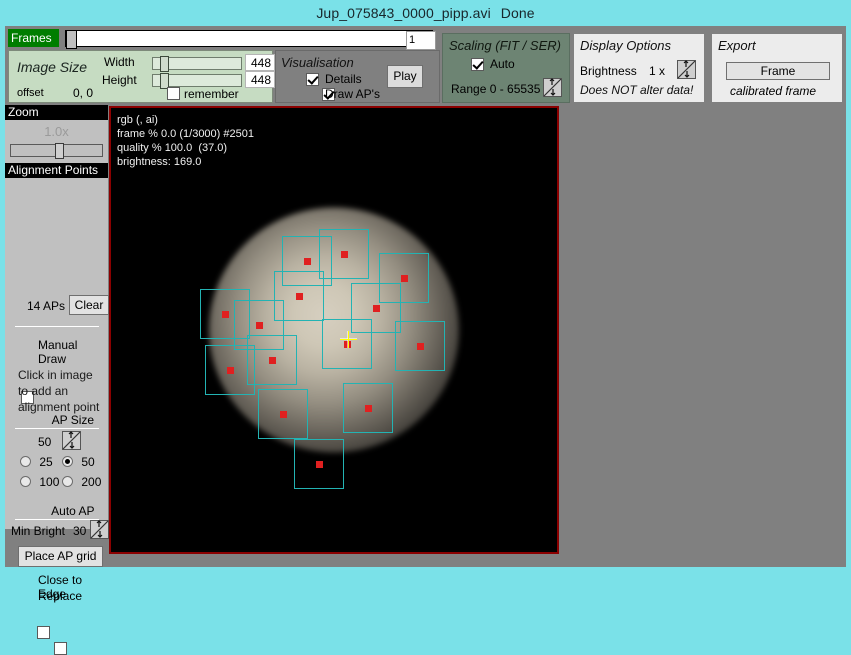  I want to click on height-value-input: 448, so click(260, 79).